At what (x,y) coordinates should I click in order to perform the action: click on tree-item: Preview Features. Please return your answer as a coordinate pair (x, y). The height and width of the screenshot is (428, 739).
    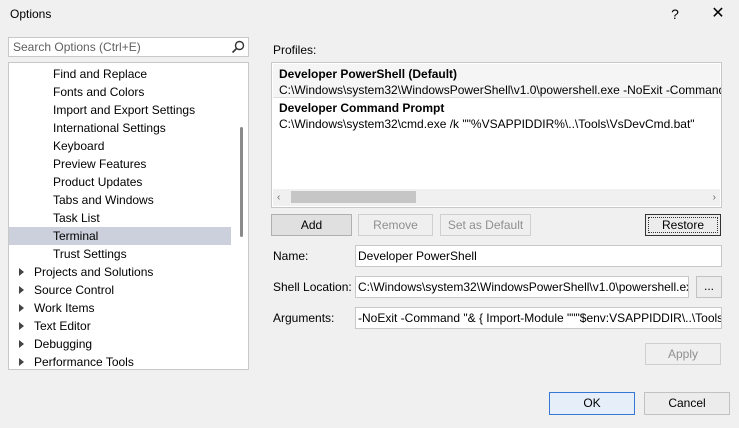
    Looking at the image, I should click on (120, 164).